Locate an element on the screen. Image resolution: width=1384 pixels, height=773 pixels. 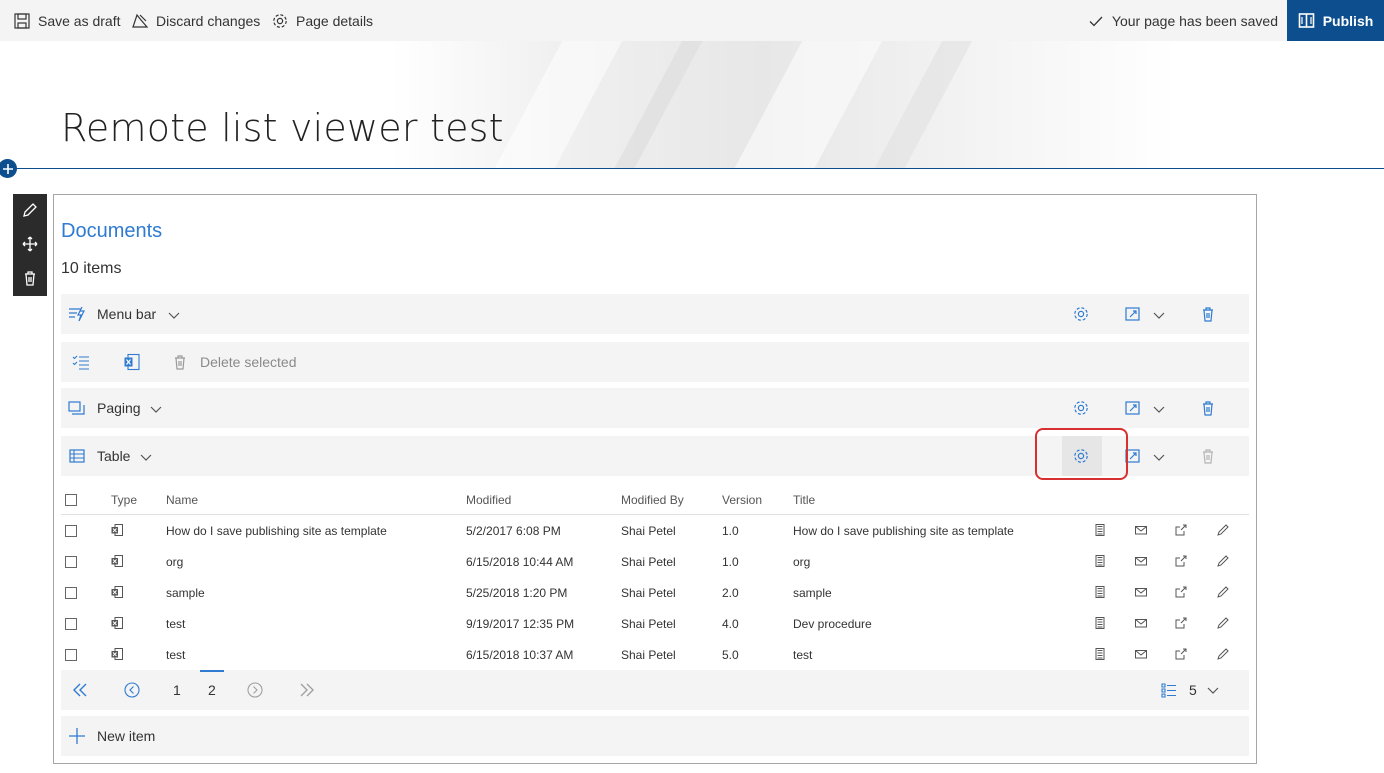
next-page-icon is located at coordinates (255, 690).